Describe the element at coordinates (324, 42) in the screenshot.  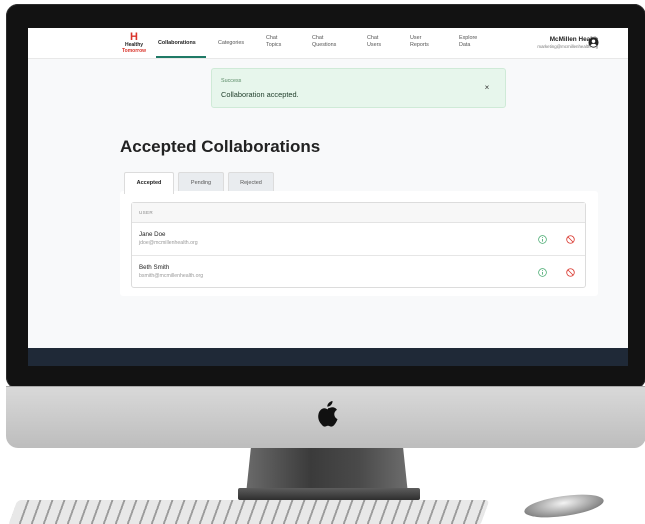
I see `nav-chat-questions: Chat Questions` at that location.